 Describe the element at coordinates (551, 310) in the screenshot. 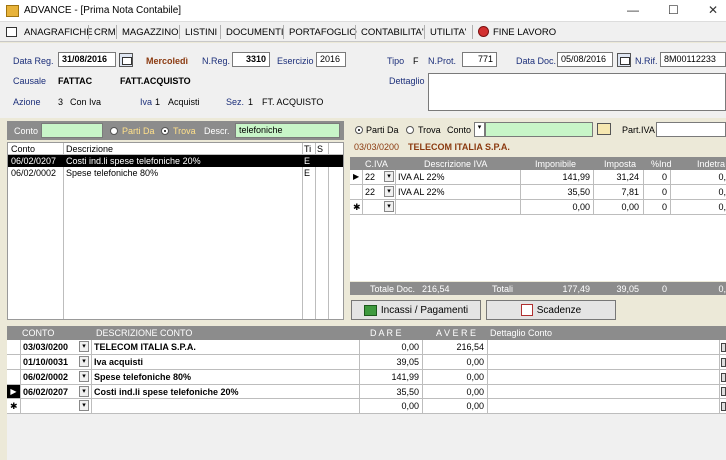

I see `scadenze-button: Scadenze` at that location.